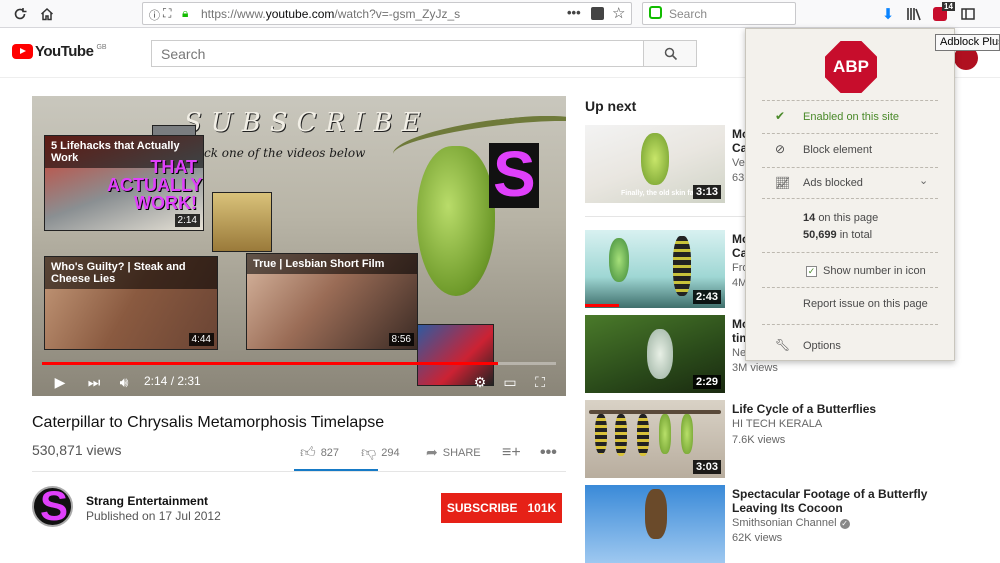 The image size is (1000, 563). What do you see at coordinates (719, 13) in the screenshot?
I see `browser-search-bar: Search` at bounding box center [719, 13].